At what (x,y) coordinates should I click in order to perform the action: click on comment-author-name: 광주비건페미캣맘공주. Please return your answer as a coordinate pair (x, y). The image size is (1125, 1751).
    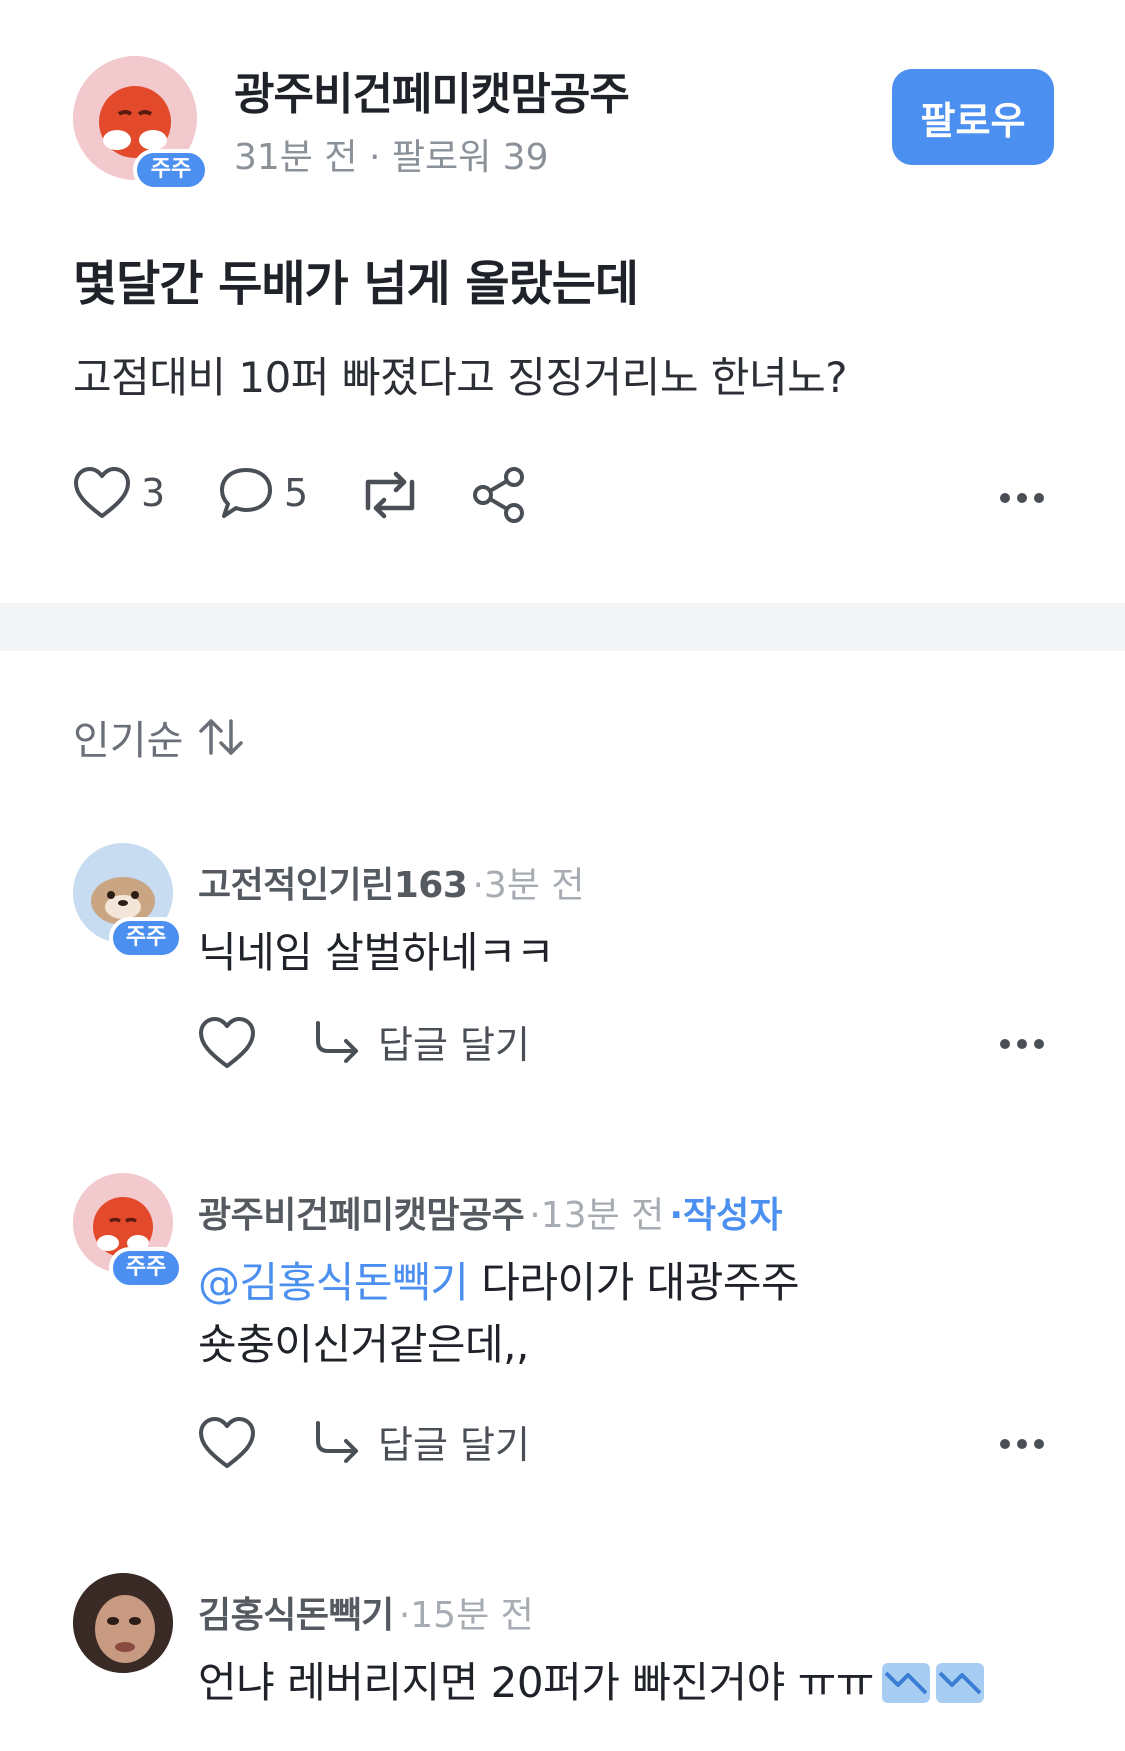
    Looking at the image, I should click on (361, 1215).